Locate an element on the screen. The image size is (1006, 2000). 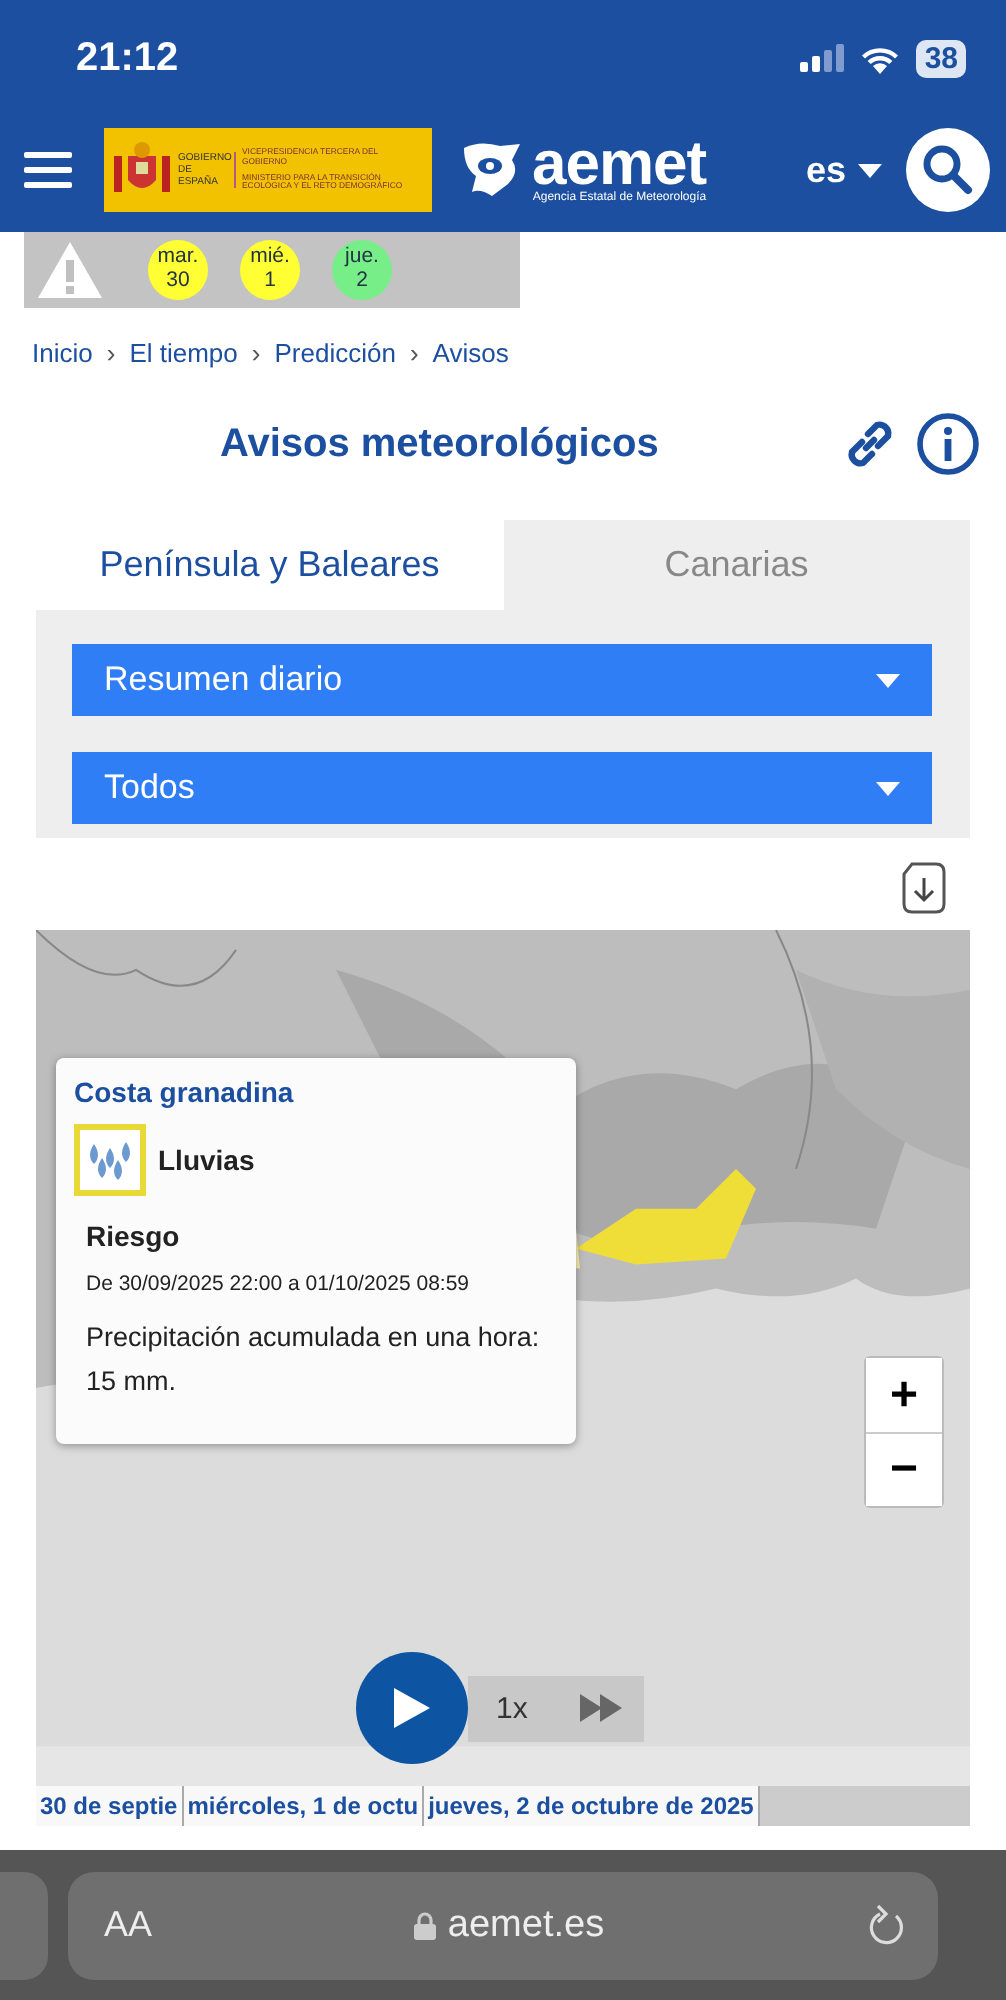
url-text: aemet.es is located at coordinates (526, 1925).